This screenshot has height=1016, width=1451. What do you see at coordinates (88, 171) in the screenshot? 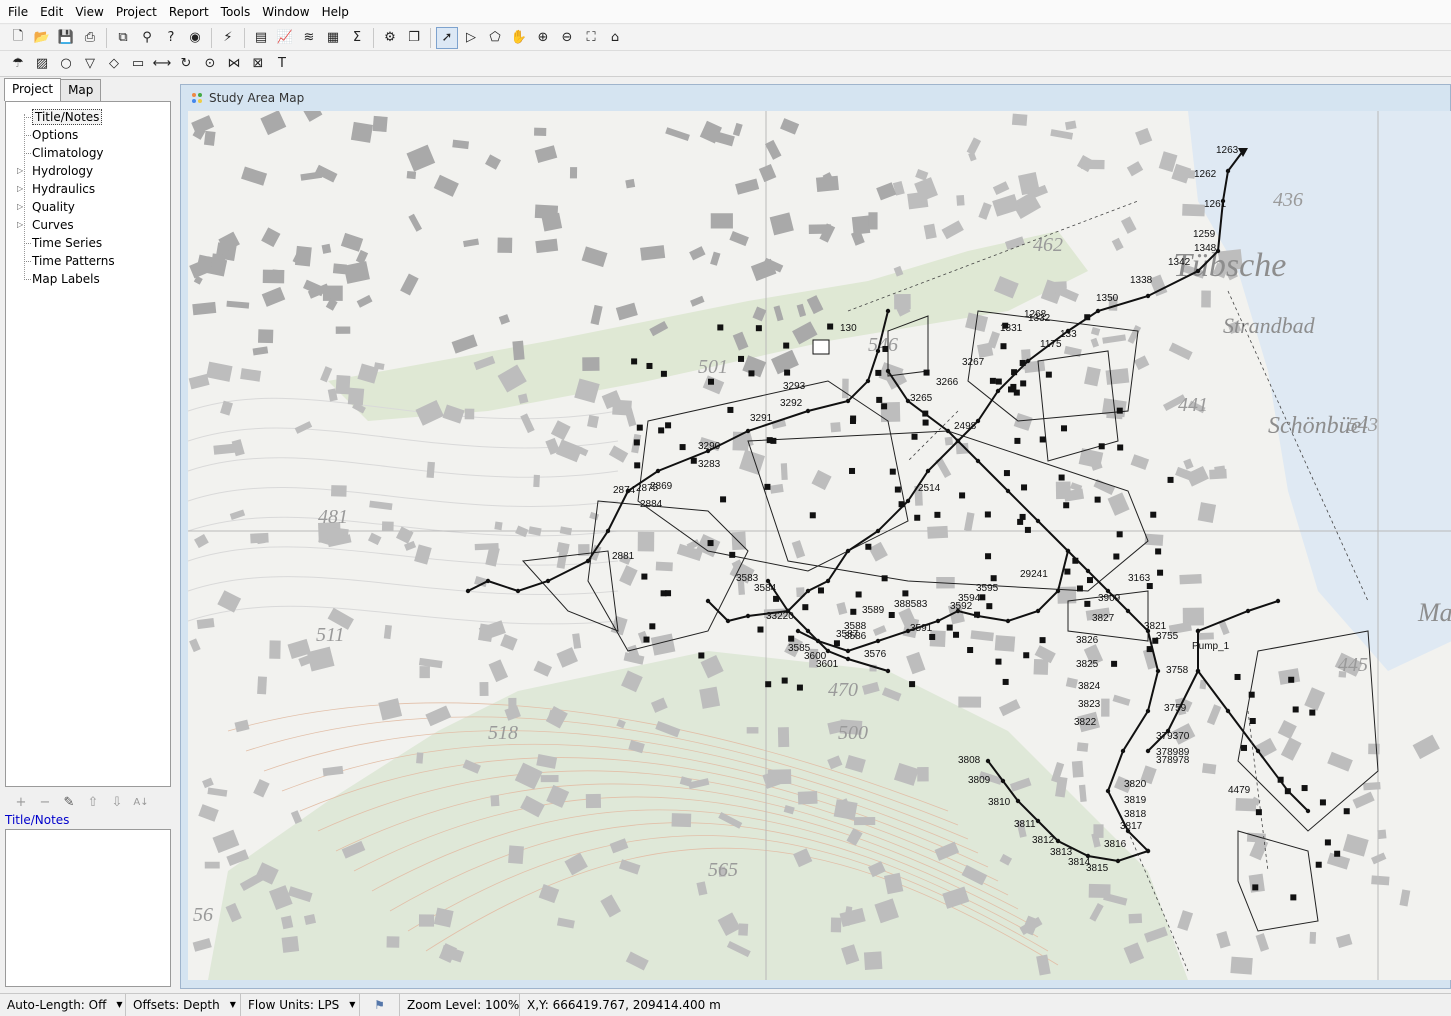
I see `tree-item-hydrology: ▷ Hydrology` at bounding box center [88, 171].